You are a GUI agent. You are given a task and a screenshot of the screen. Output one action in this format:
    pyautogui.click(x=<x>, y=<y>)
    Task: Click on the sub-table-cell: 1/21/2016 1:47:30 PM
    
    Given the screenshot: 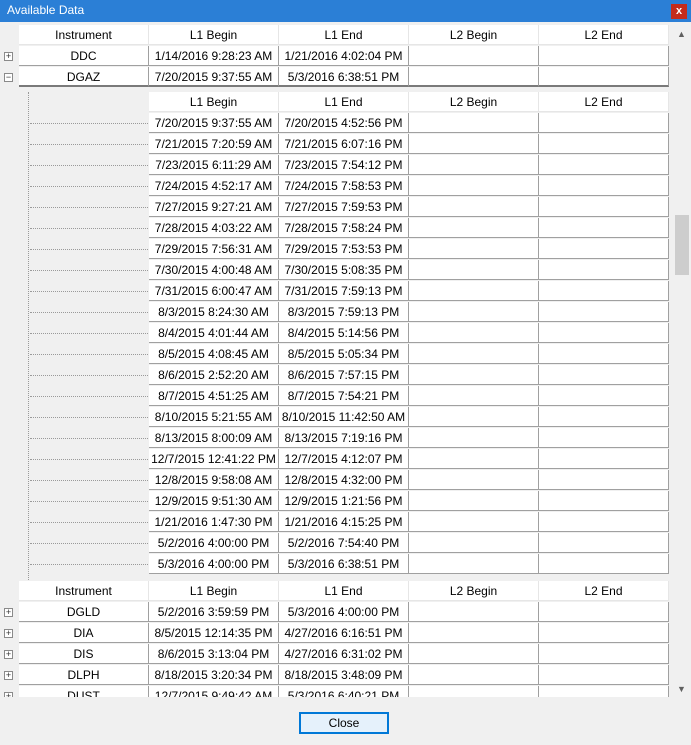 What is the action you would take?
    pyautogui.click(x=214, y=522)
    